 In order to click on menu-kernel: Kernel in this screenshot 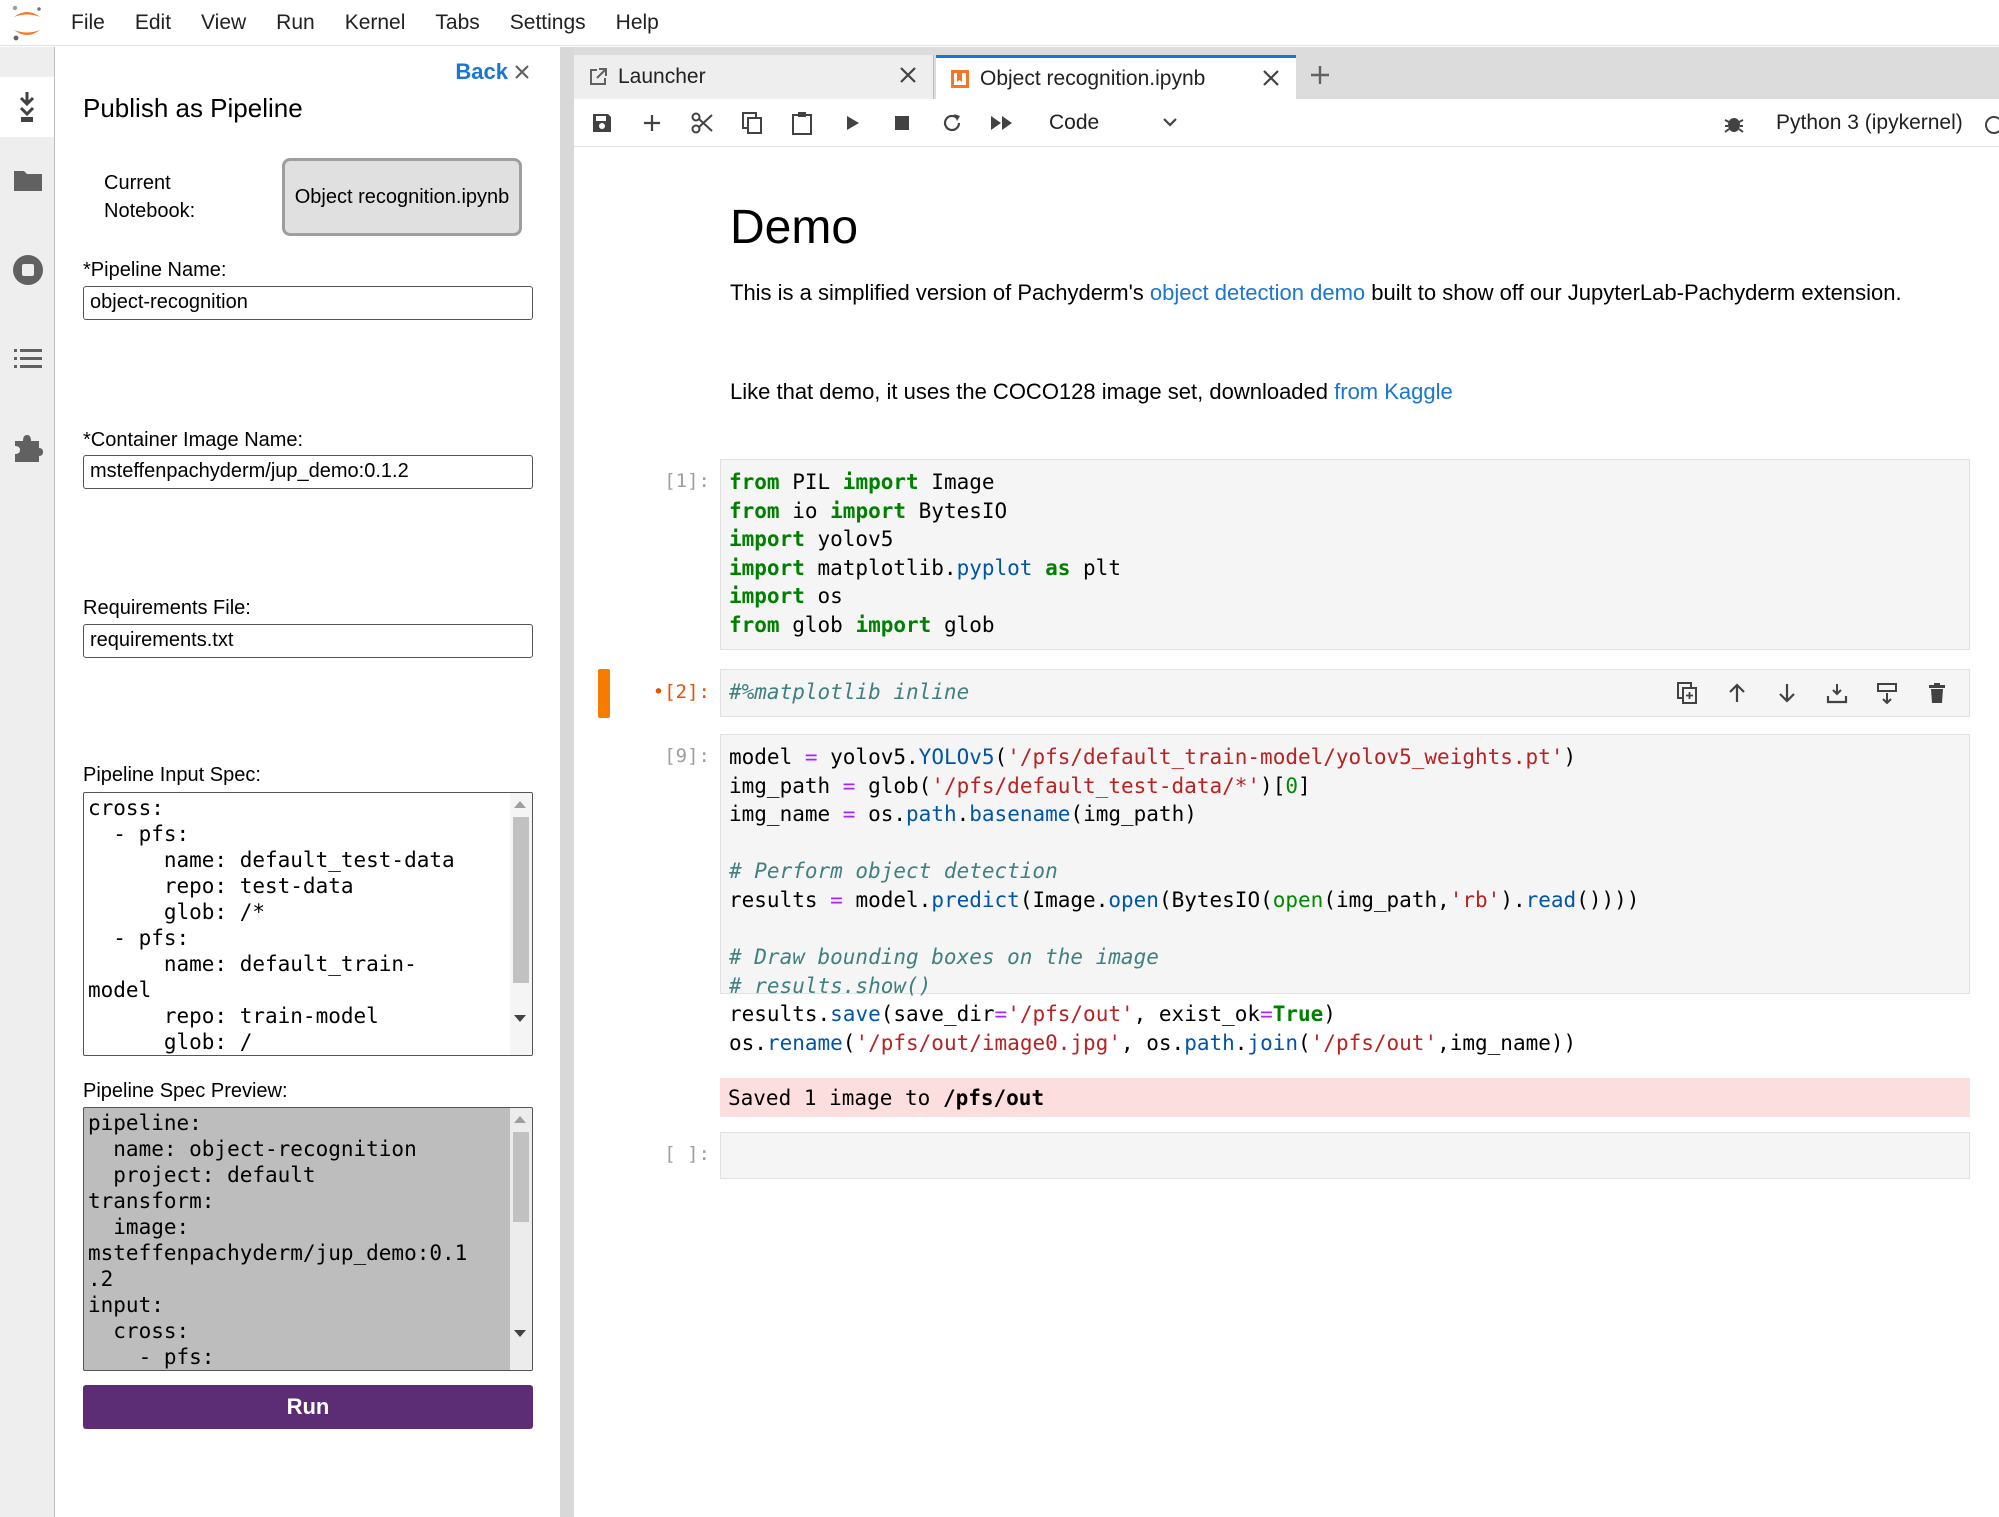, I will do `click(375, 23)`.